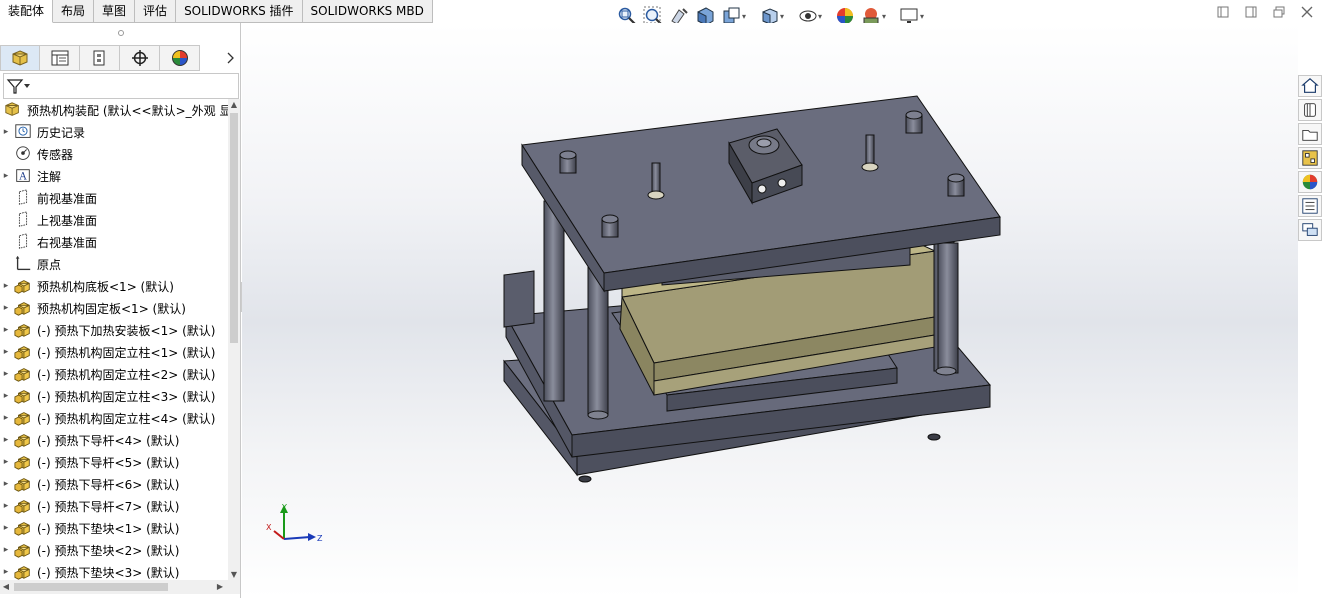 Image resolution: width=1322 pixels, height=598 pixels. Describe the element at coordinates (20, 58) in the screenshot. I see `featuremanager-tab` at that location.